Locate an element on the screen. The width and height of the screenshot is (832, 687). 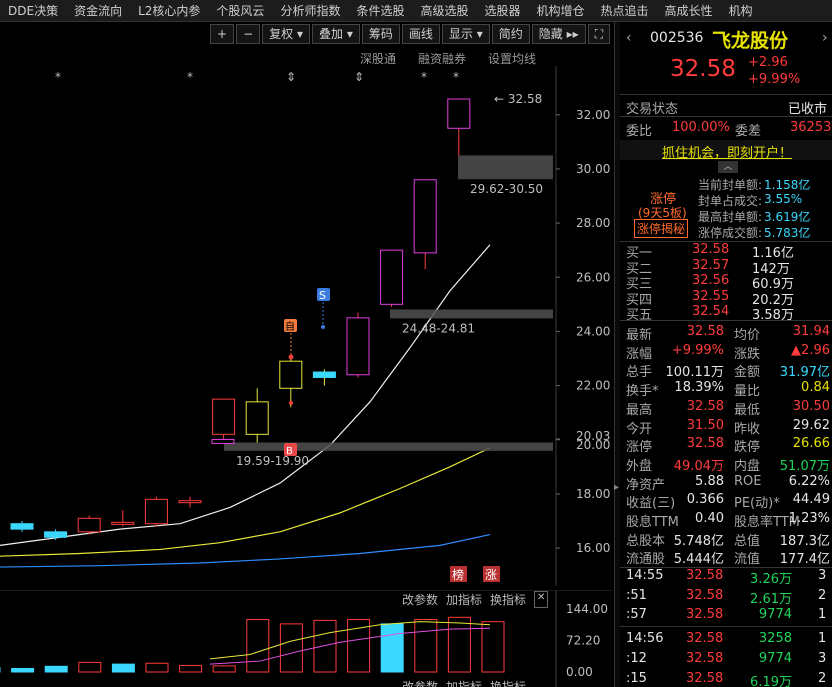
stat-row: 涨幅 +9.99% 涨跌 ▲2.96 is located at coordinates (728, 352).